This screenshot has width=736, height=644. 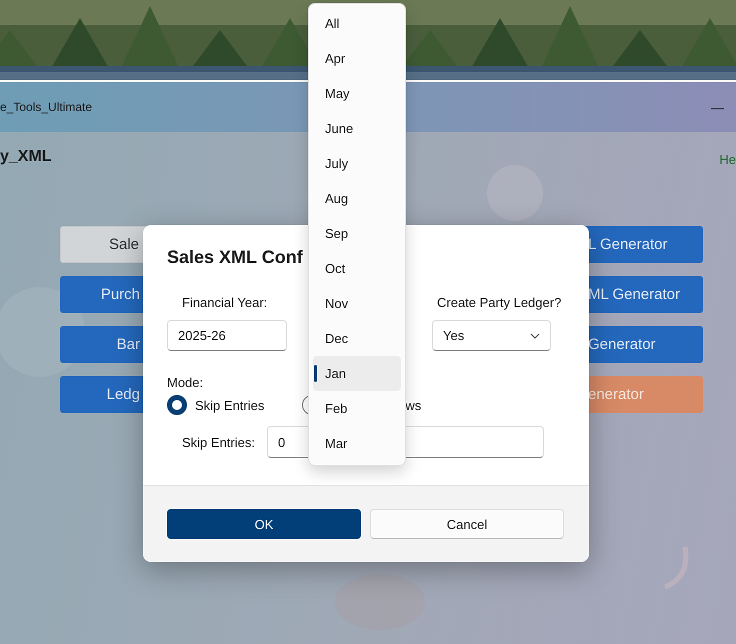 What do you see at coordinates (26, 157) in the screenshot?
I see `page-heading: y_XML` at bounding box center [26, 157].